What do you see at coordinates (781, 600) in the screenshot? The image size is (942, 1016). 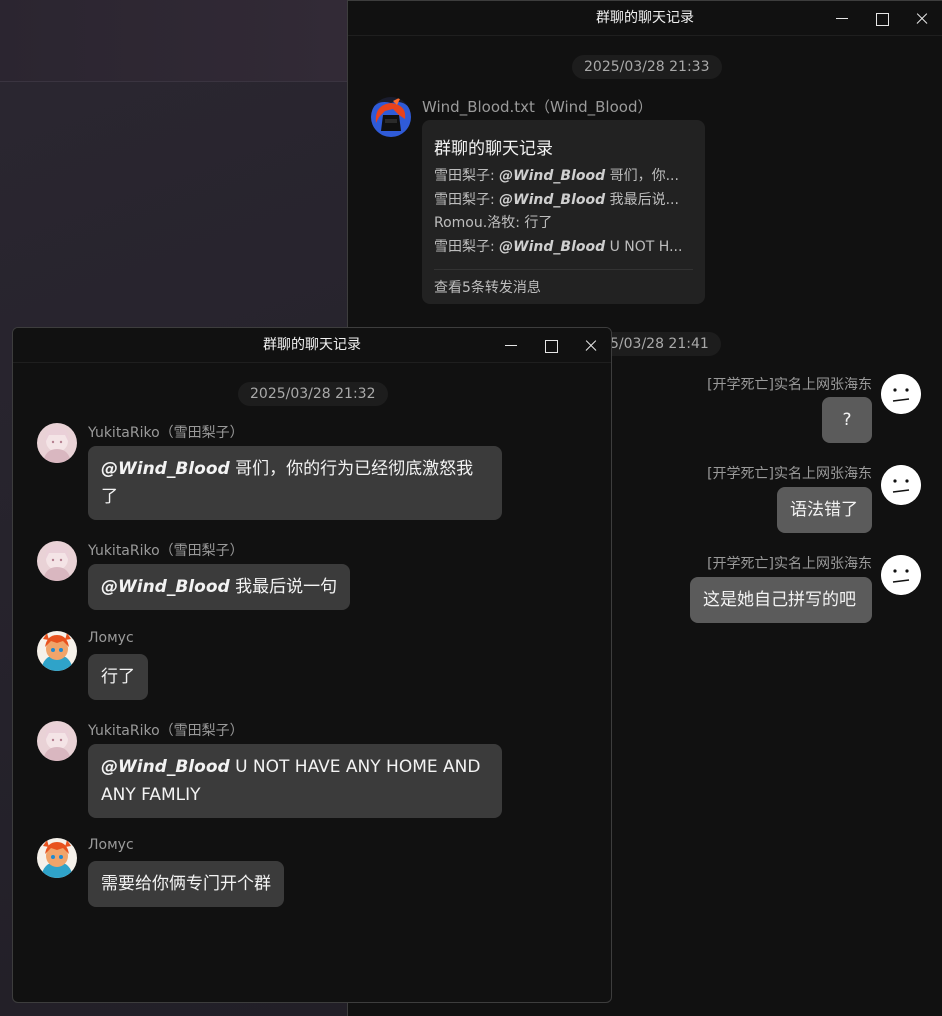 I see `message-bubble: 这是她自己拼写的吧` at bounding box center [781, 600].